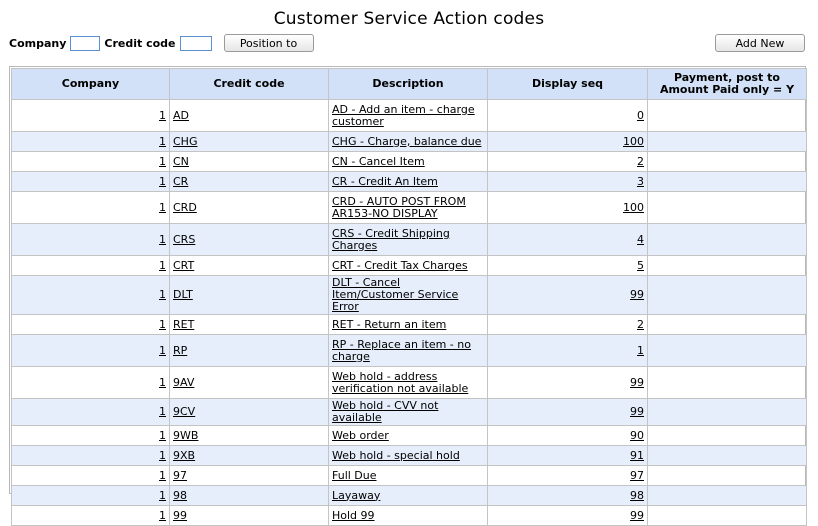 This screenshot has width=818, height=526. I want to click on credit-code-cell: 9WB, so click(249, 435).